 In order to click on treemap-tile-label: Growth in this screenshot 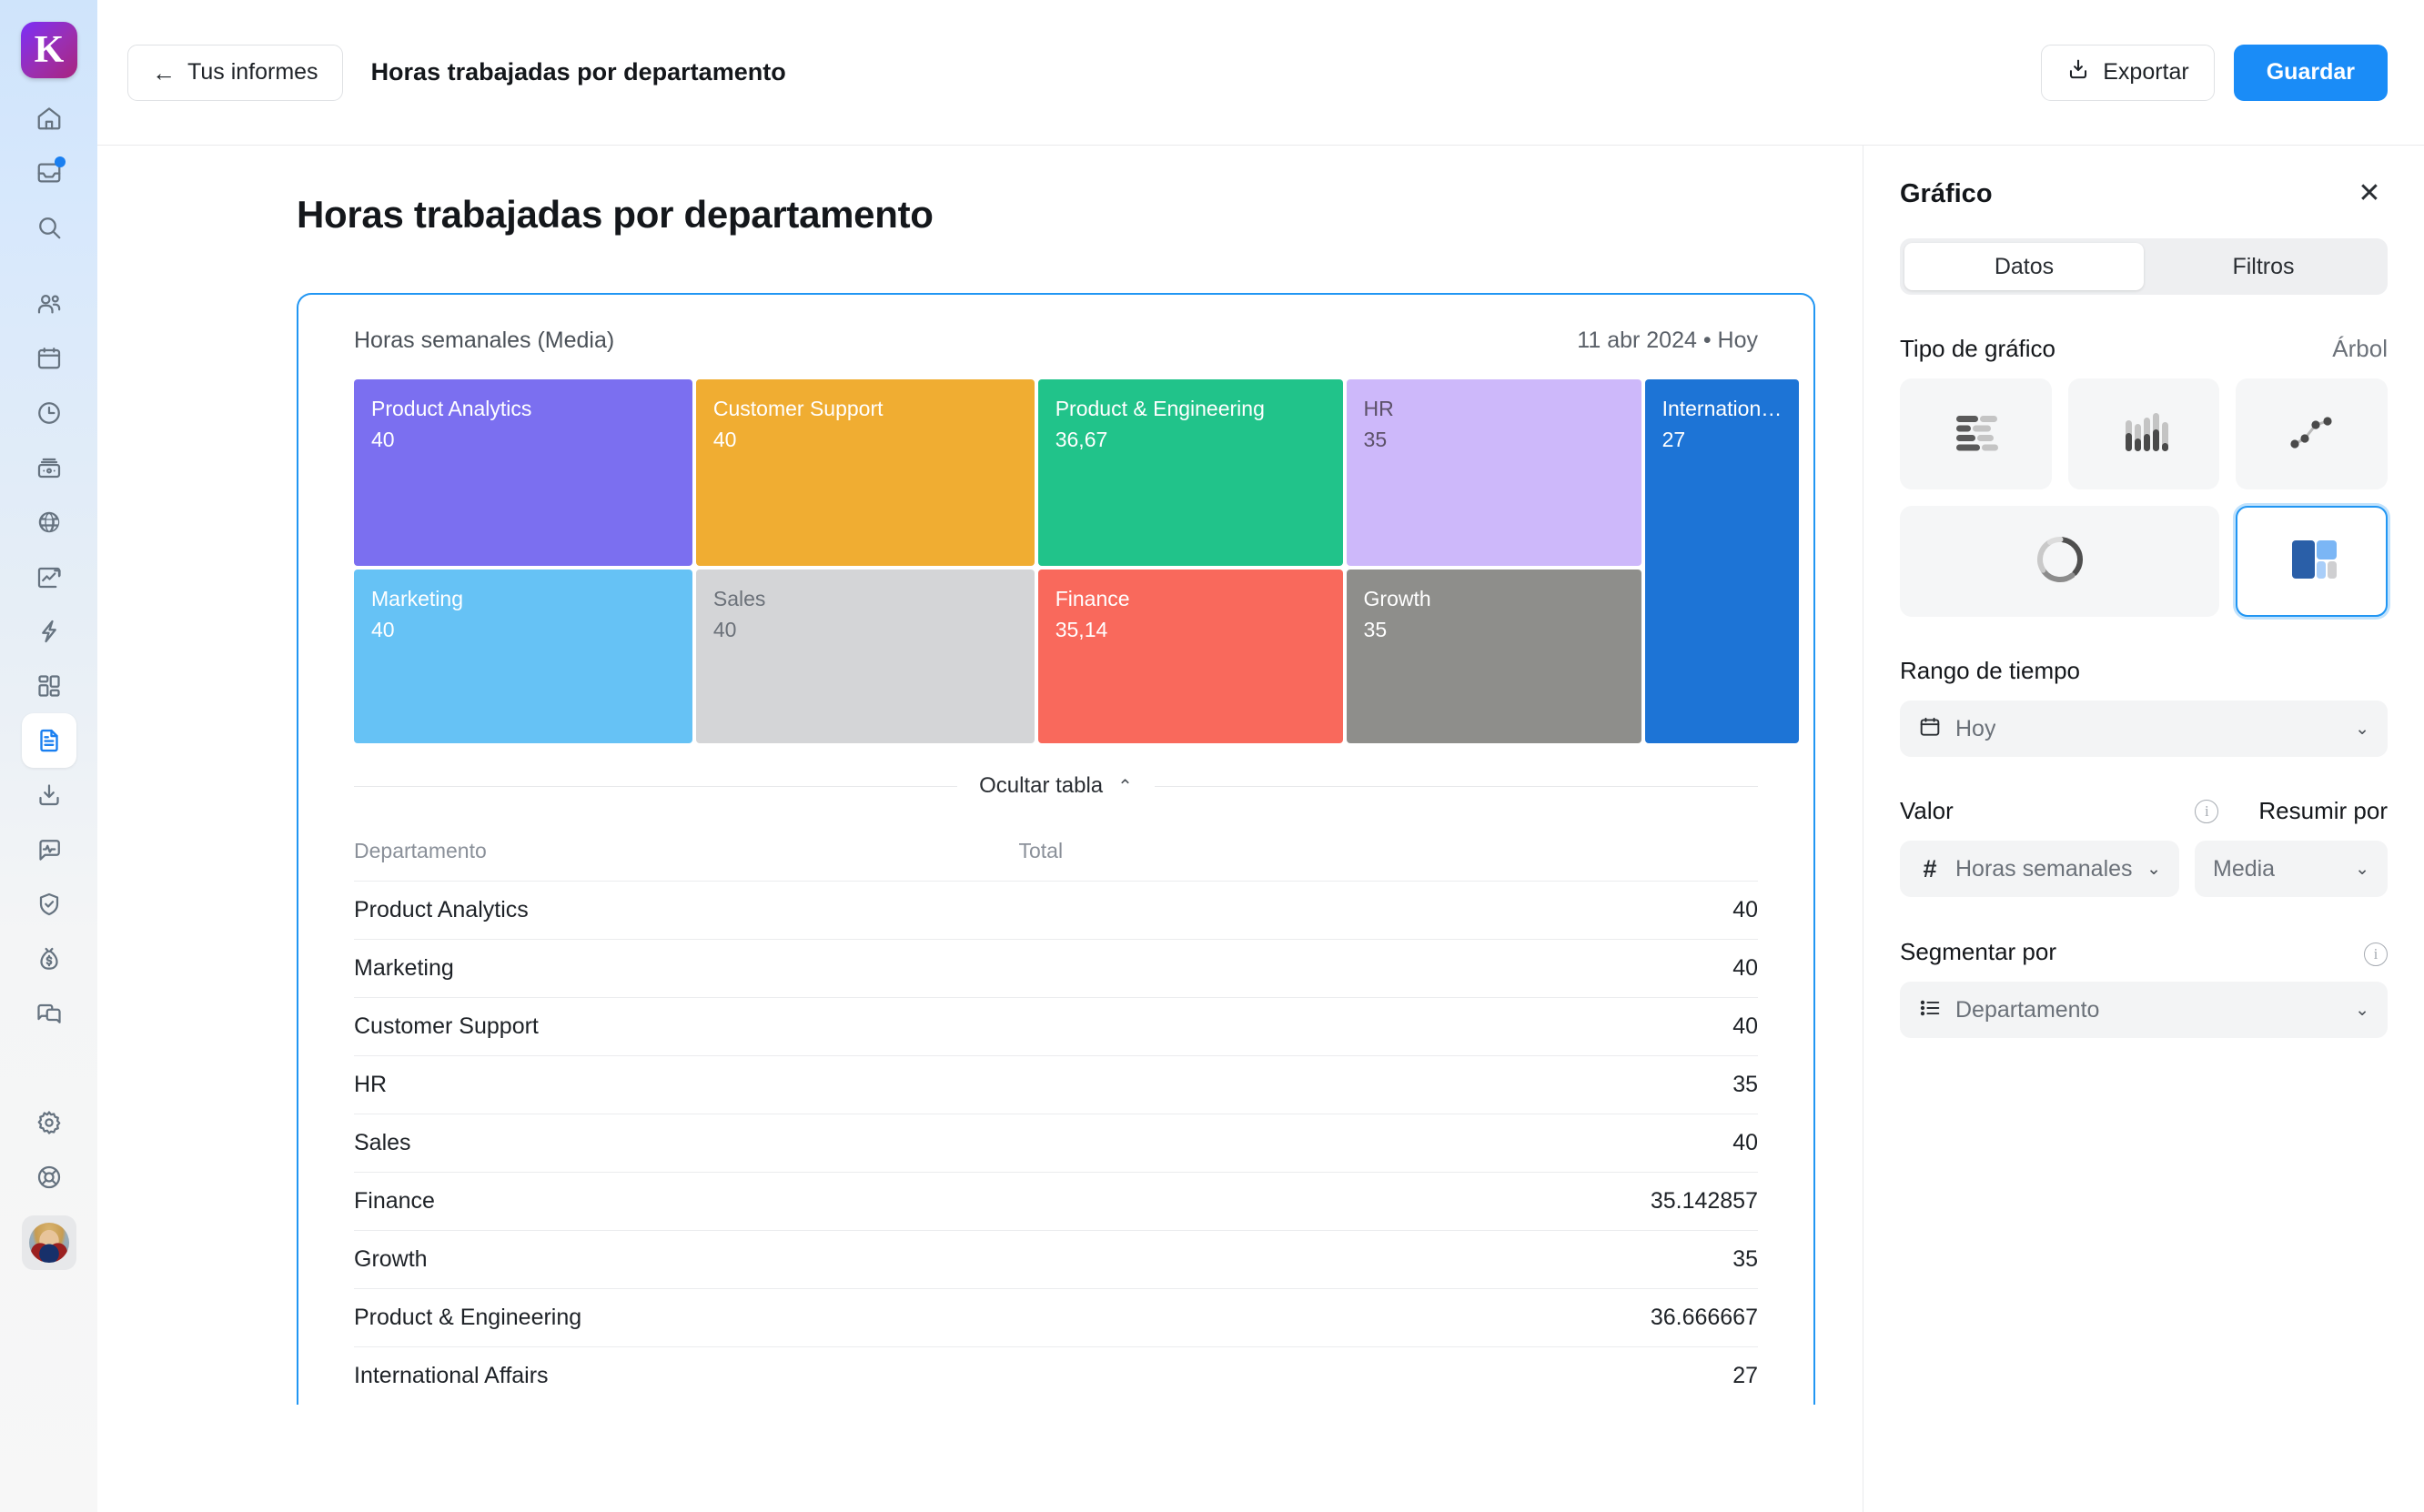, I will do `click(1397, 599)`.